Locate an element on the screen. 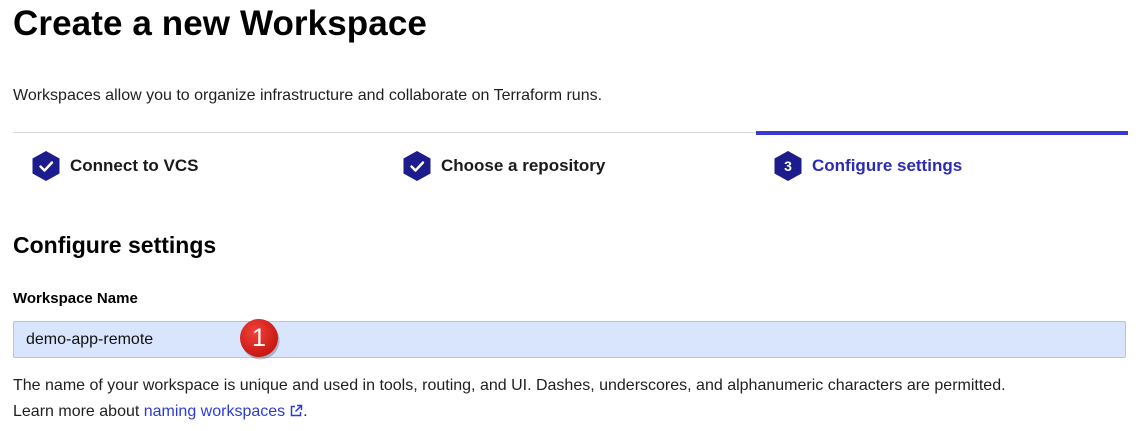  step-number: 3 is located at coordinates (788, 166).